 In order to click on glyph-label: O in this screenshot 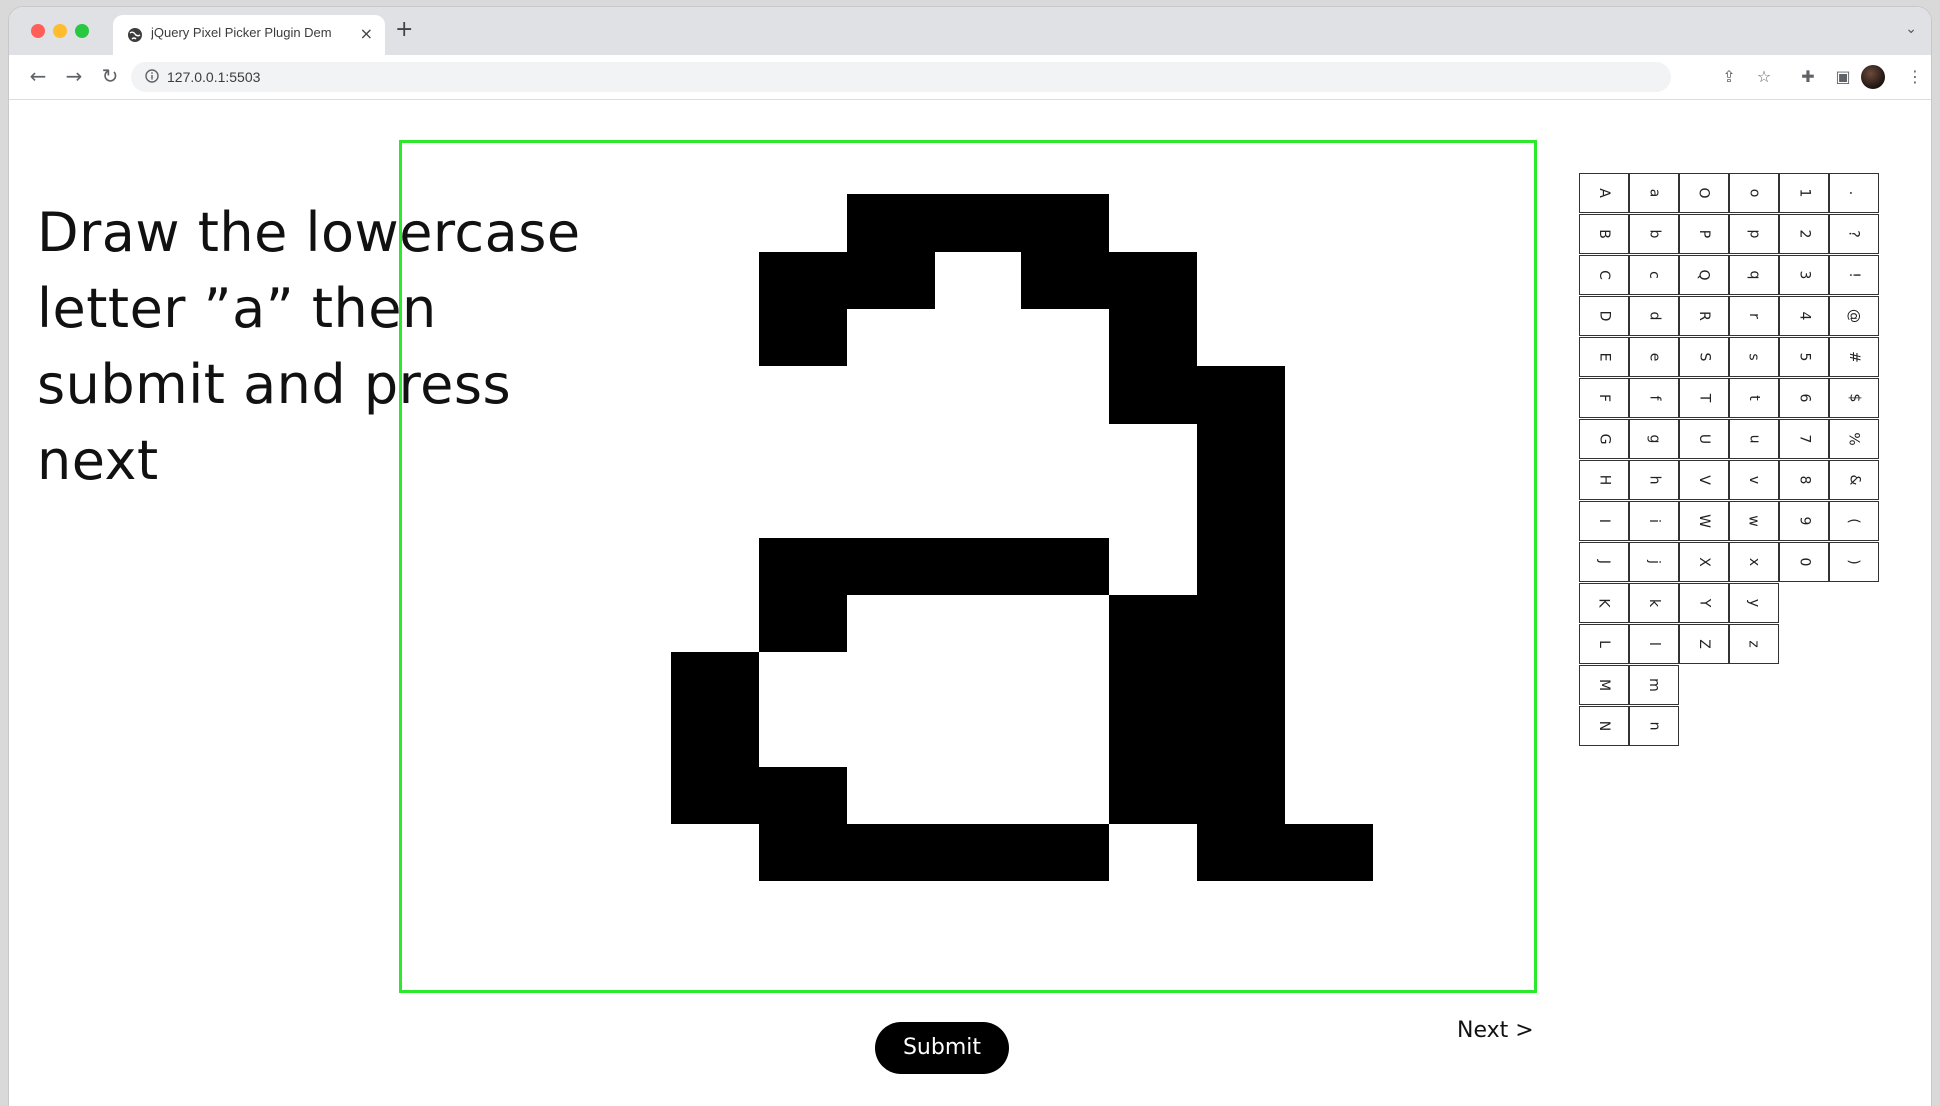, I will do `click(1704, 193)`.